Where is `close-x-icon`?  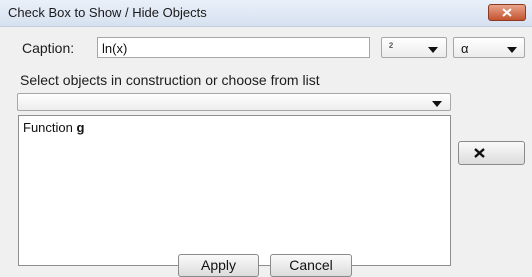
close-x-icon is located at coordinates (507, 12).